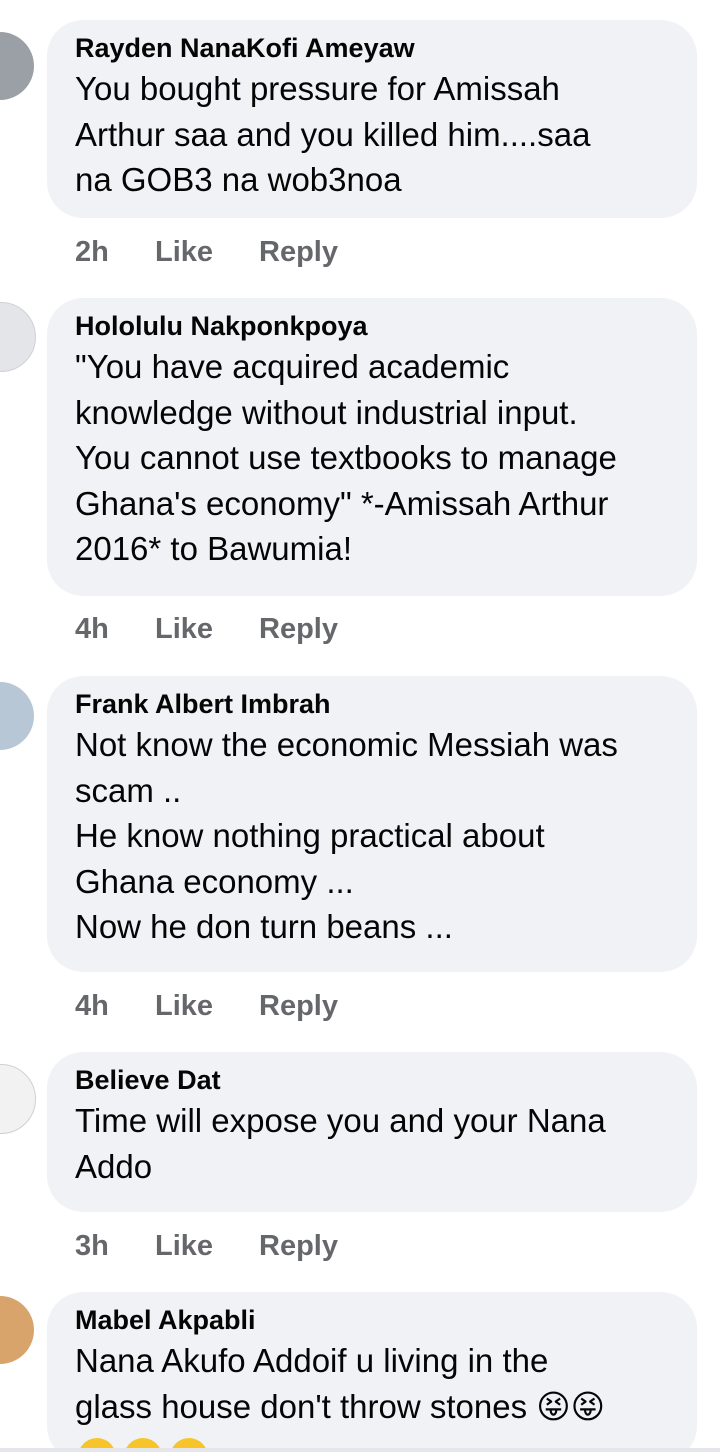 The image size is (720, 1452). What do you see at coordinates (372, 48) in the screenshot?
I see `comment-author: Rayden NanaKofi Ameyaw` at bounding box center [372, 48].